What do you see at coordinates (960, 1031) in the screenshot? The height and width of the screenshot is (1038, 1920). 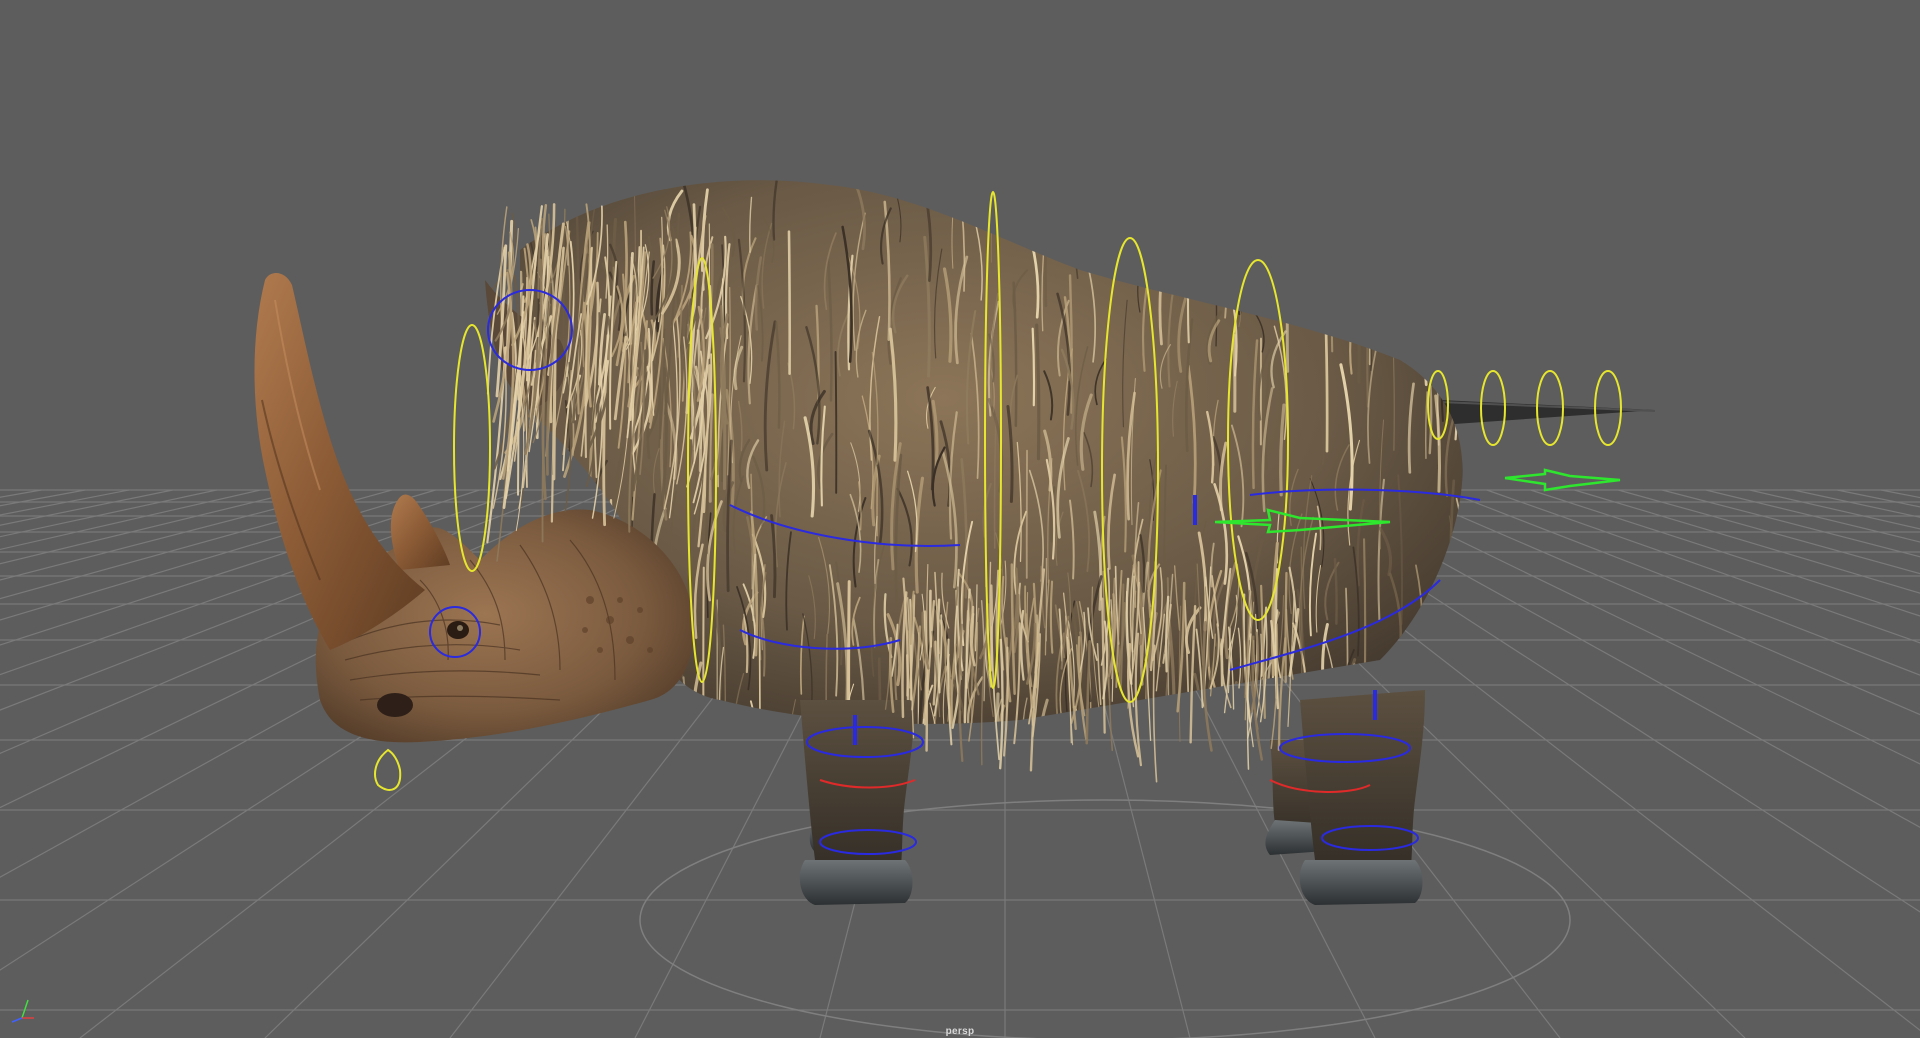 I see `camera-label: persp` at bounding box center [960, 1031].